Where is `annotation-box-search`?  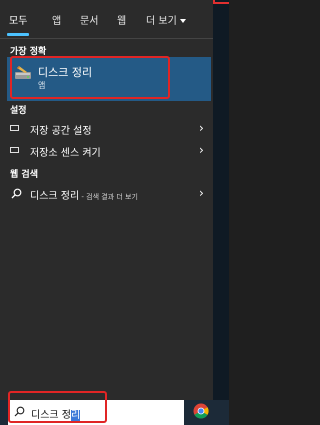 annotation-box-search is located at coordinates (57, 407).